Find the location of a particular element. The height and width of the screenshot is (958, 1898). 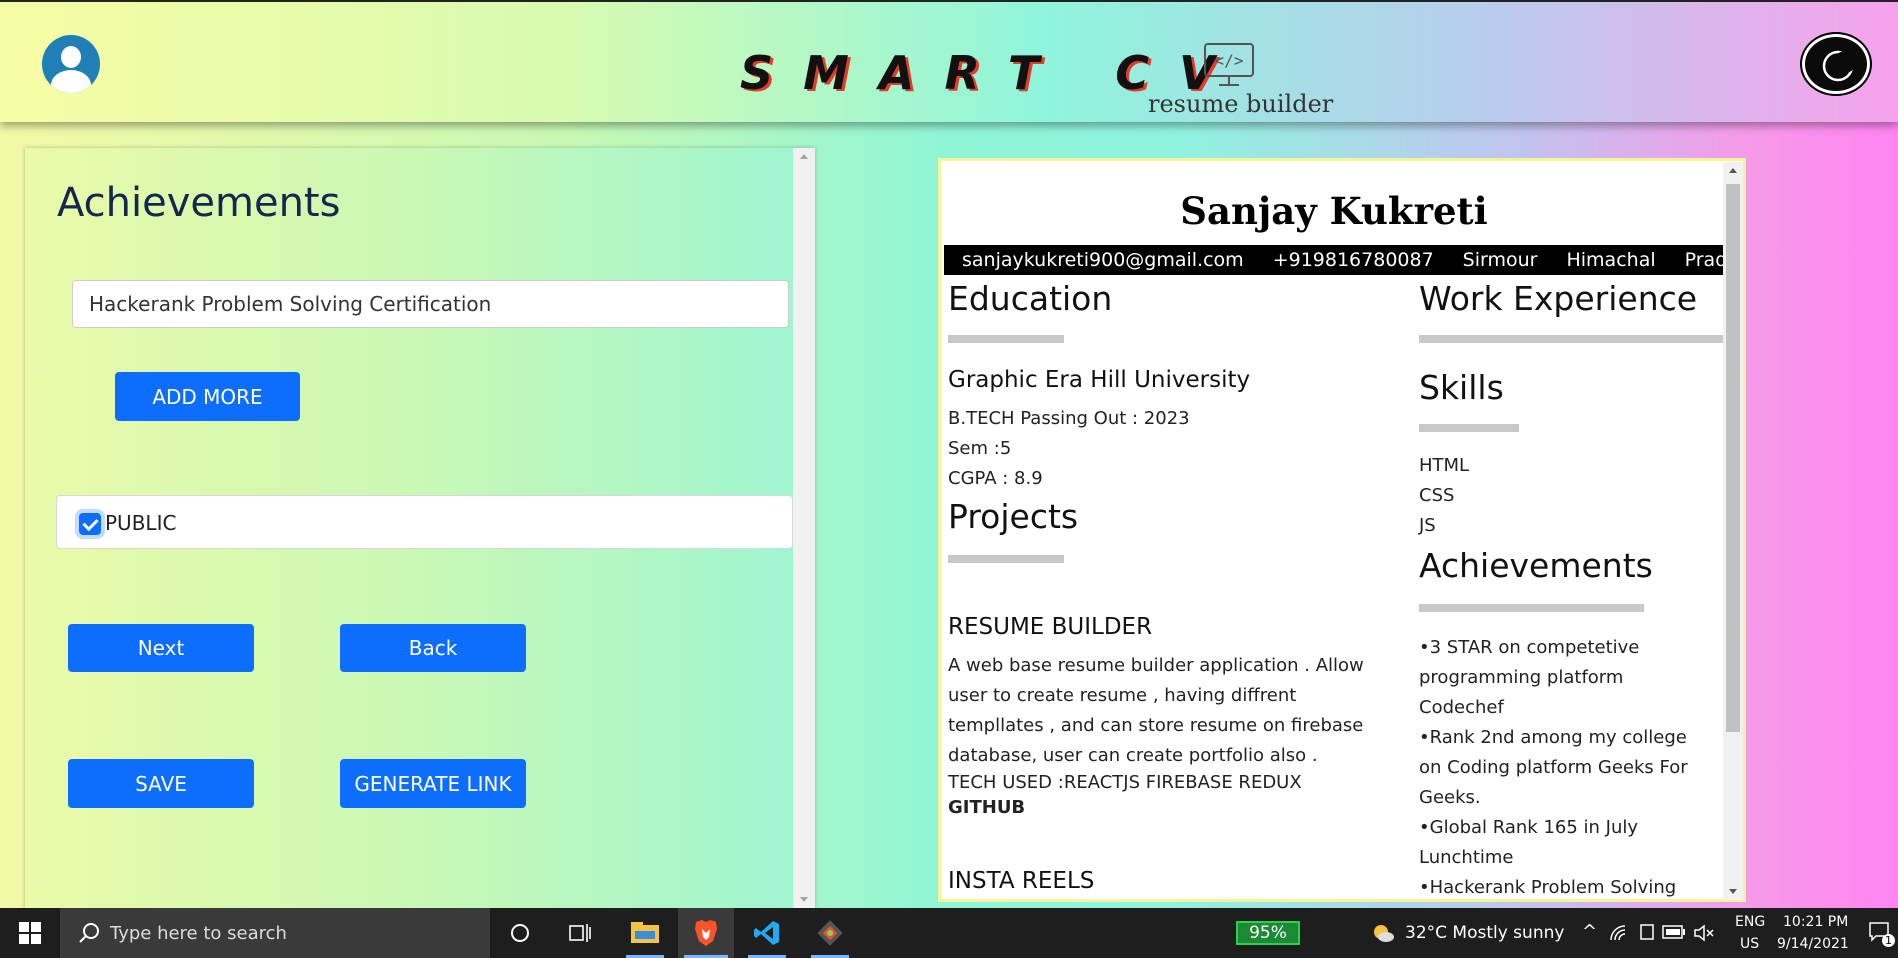

work-heading: Work Experience is located at coordinates (1558, 298).